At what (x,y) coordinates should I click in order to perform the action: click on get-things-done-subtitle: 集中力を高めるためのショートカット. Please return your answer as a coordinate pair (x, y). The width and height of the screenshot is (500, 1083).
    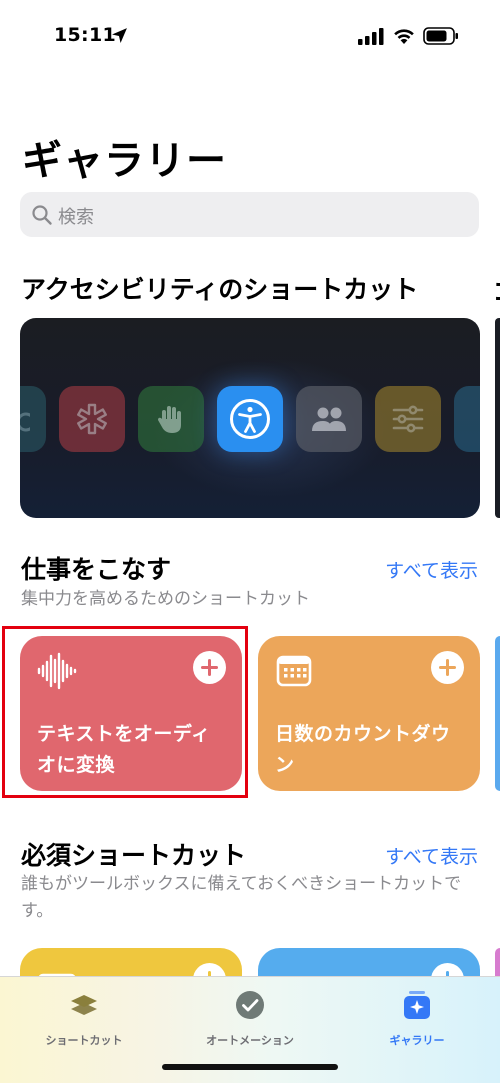
    Looking at the image, I should click on (165, 599).